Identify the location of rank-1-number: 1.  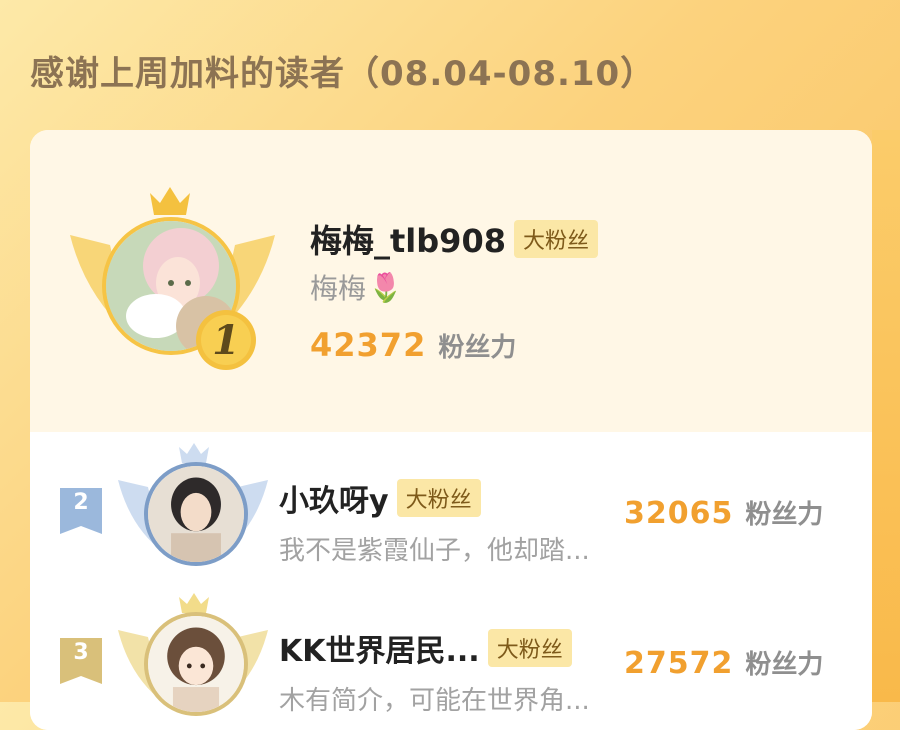
(226, 340).